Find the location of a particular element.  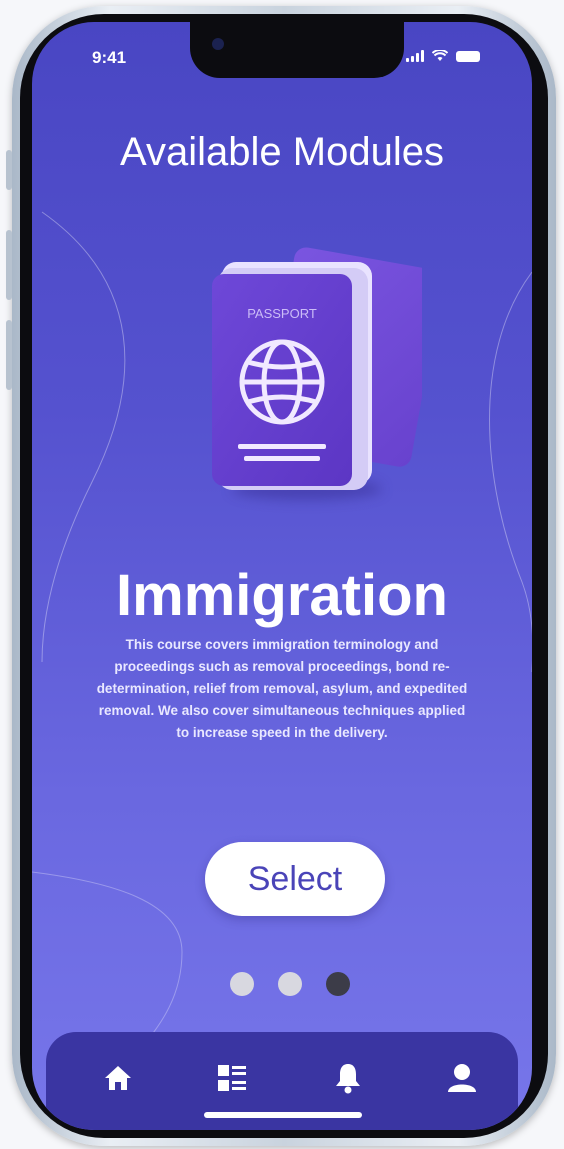

select-button: Select is located at coordinates (295, 879).